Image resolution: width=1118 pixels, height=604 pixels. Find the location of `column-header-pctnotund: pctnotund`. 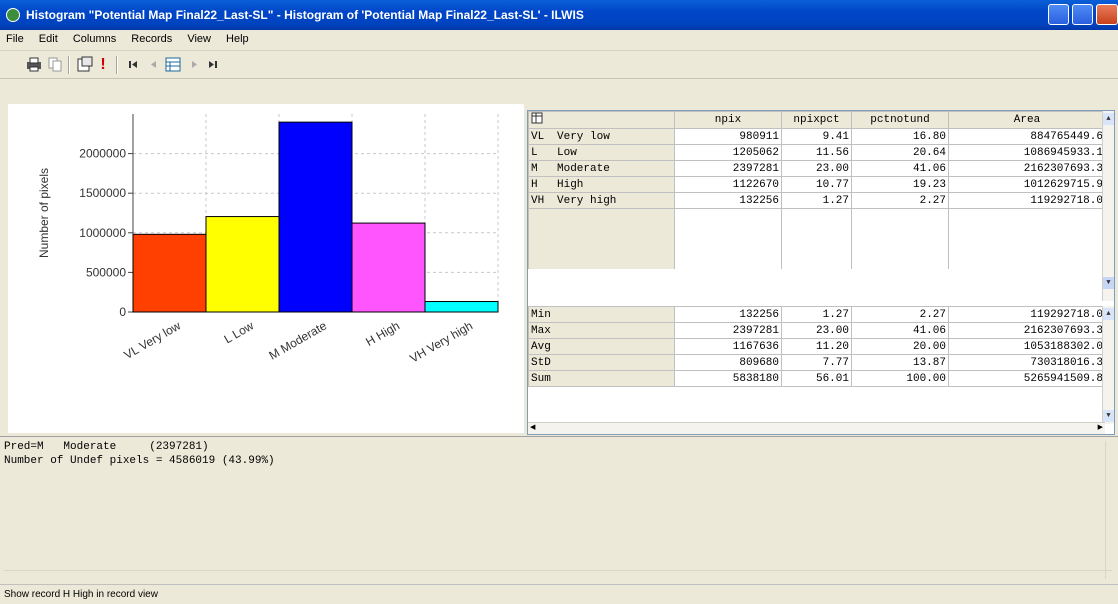

column-header-pctnotund: pctnotund is located at coordinates (900, 120).